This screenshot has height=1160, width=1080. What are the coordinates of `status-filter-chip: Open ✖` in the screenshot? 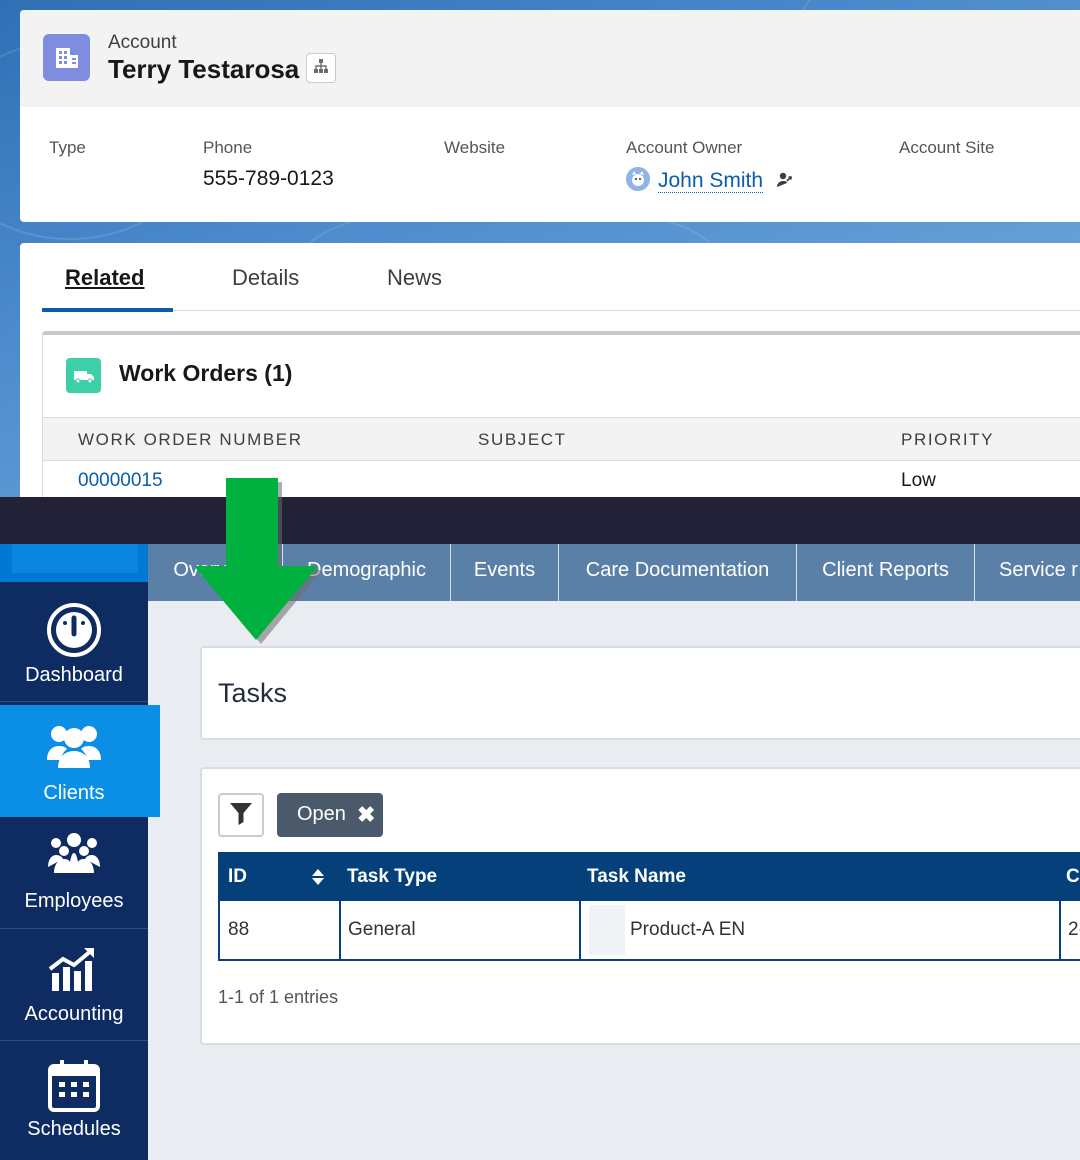 It's located at (330, 815).